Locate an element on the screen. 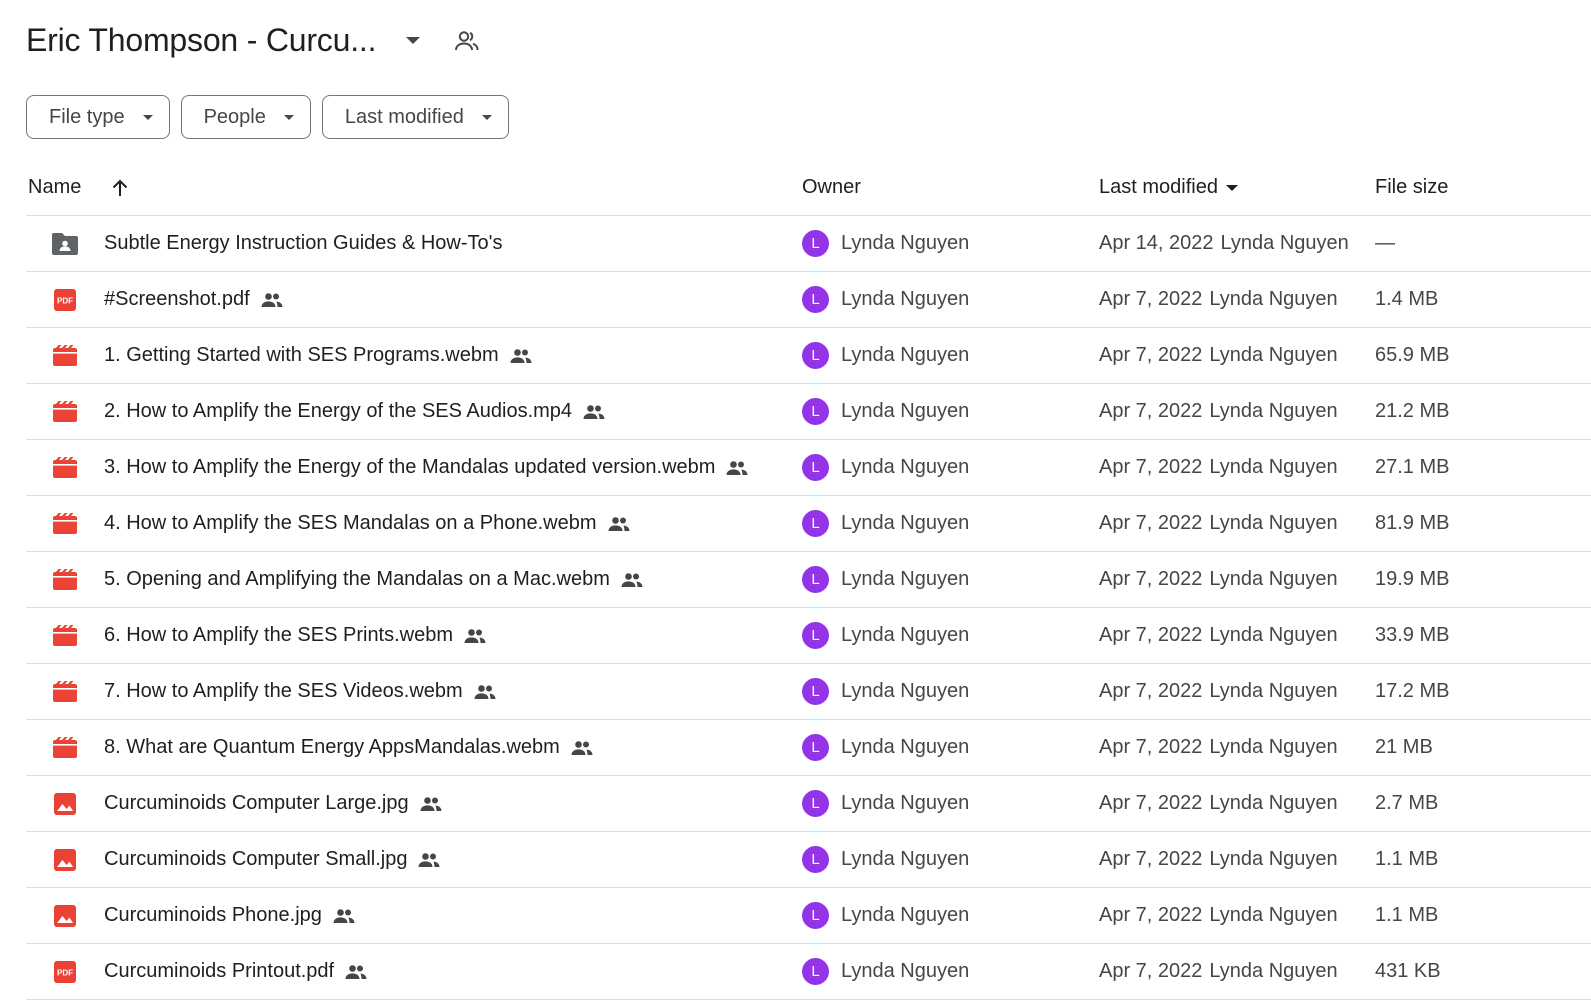 The image size is (1591, 1000). file-size-cell: 27.1 MB is located at coordinates (1412, 467).